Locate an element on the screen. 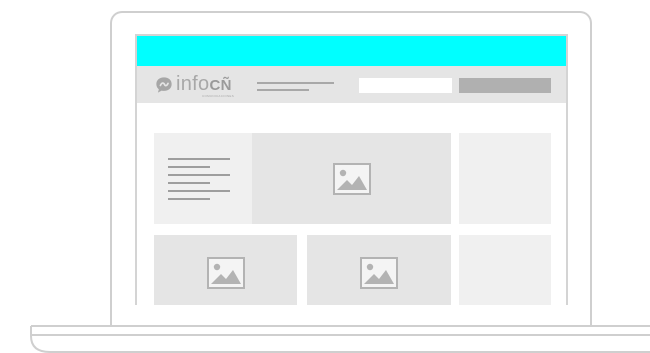  logo-tagline: COMUNICACIONES is located at coordinates (218, 96).